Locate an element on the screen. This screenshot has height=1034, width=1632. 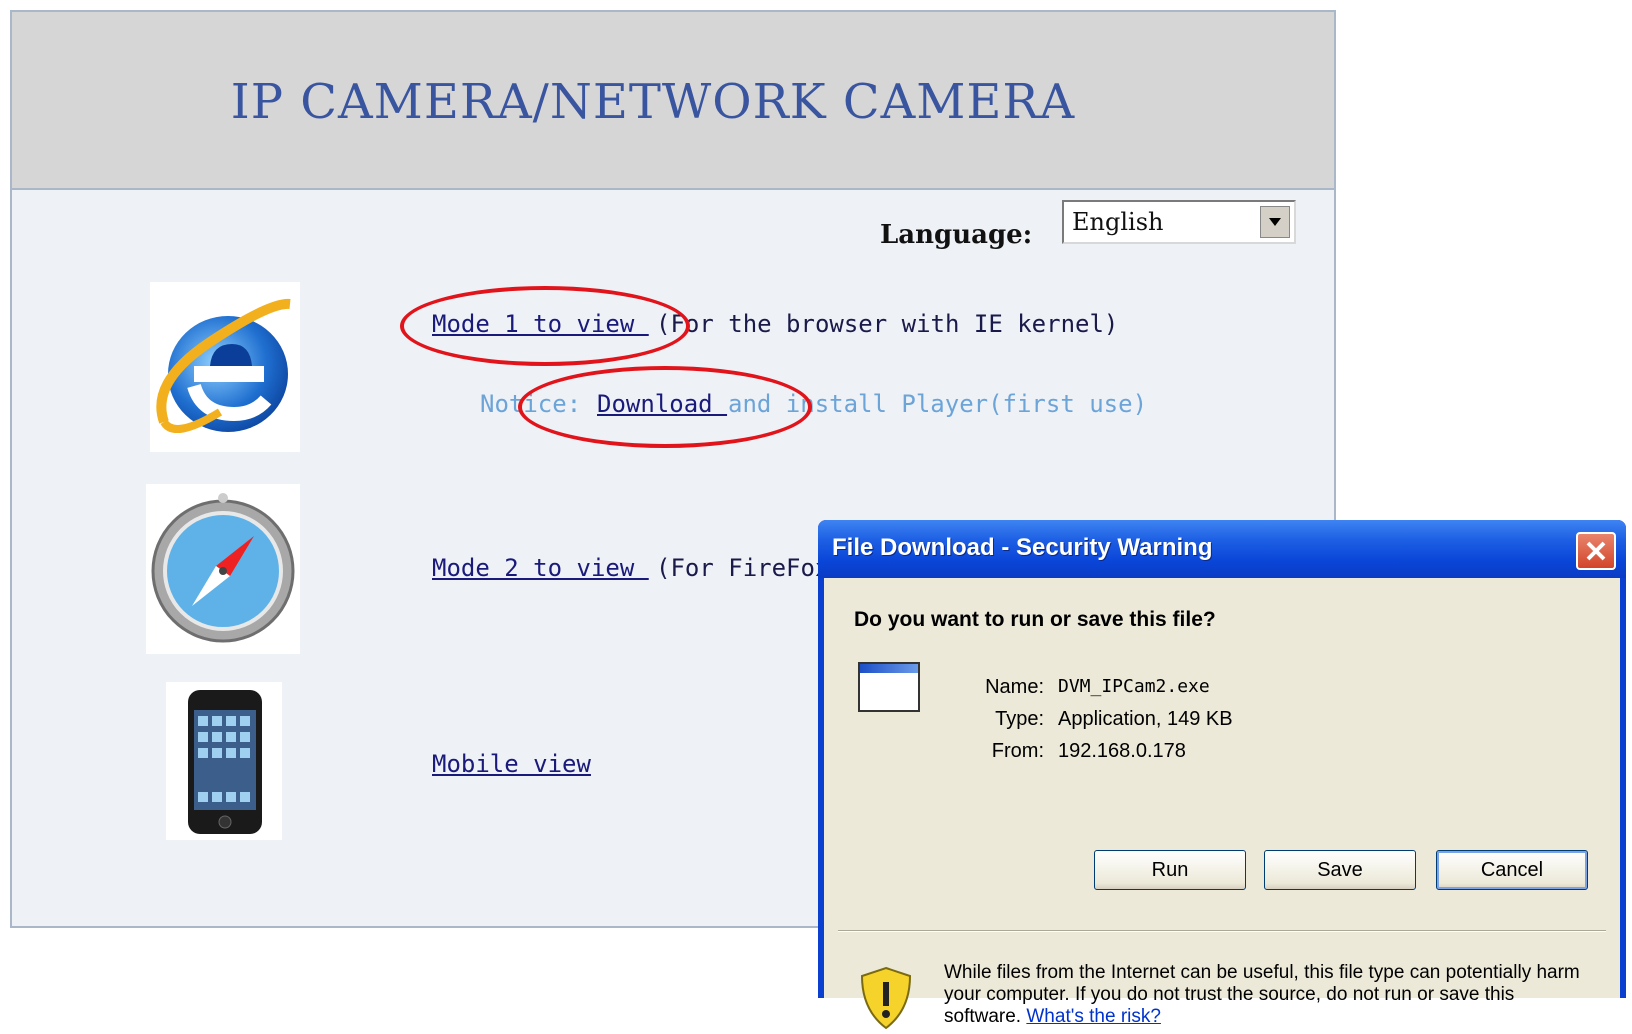
chevron-down-icon is located at coordinates (1275, 222).